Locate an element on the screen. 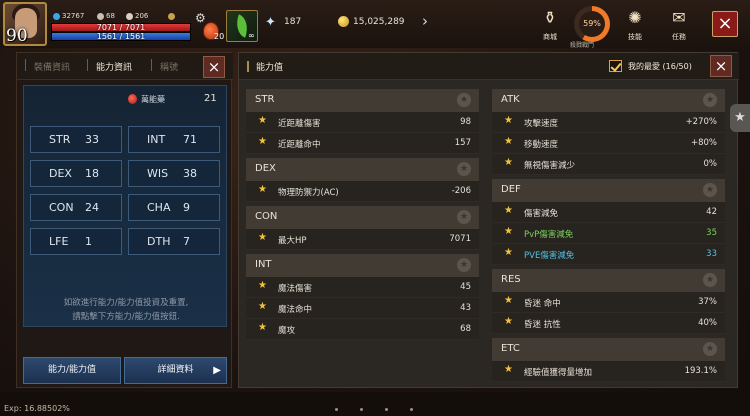  progress-ring: 59% is located at coordinates (592, 24).